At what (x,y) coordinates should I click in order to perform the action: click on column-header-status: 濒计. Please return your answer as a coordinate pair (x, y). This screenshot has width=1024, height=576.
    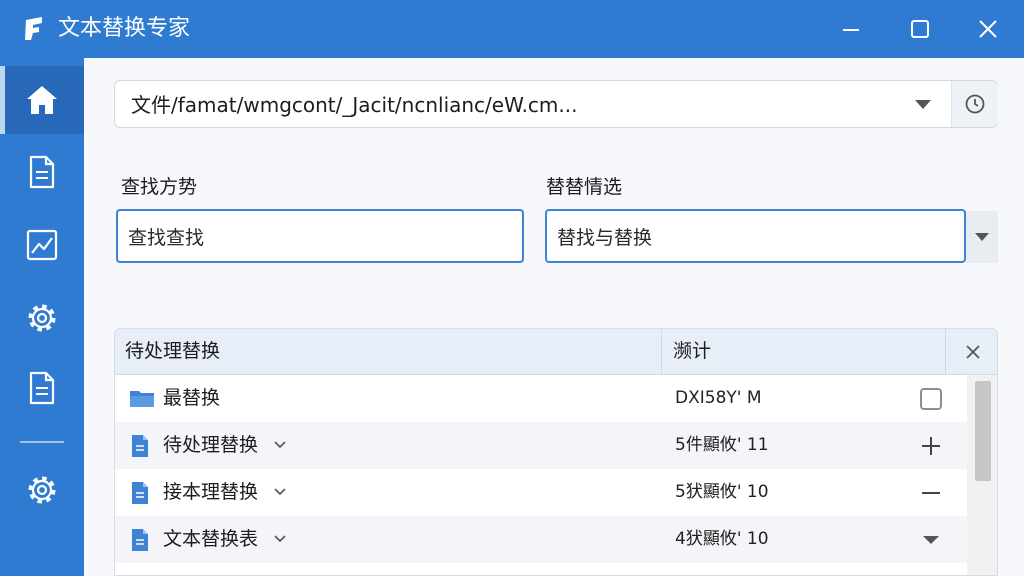
    Looking at the image, I should click on (692, 351).